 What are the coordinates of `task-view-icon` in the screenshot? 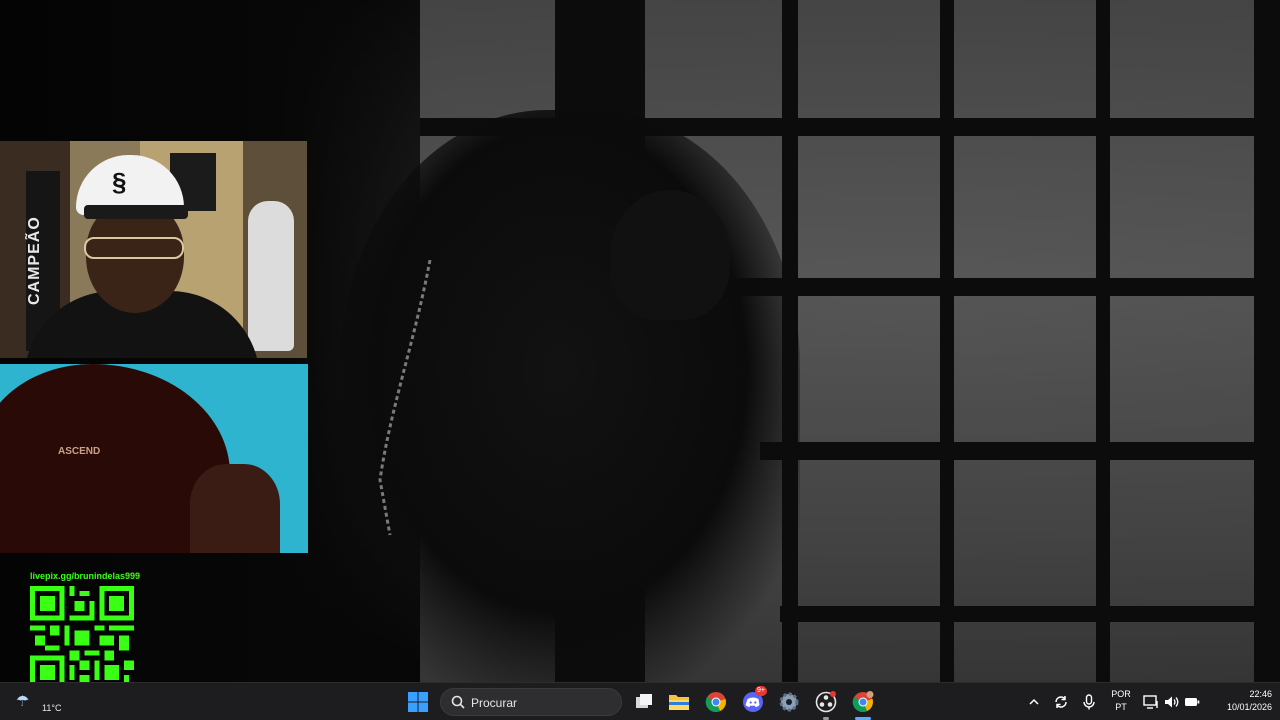 It's located at (644, 701).